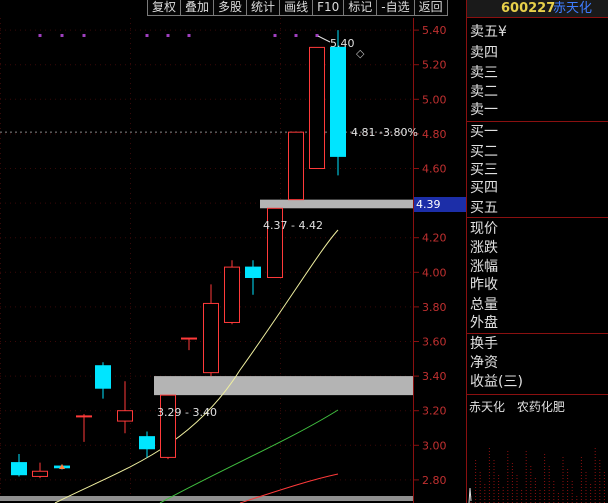 The height and width of the screenshot is (503, 608). What do you see at coordinates (487, 407) in the screenshot?
I see `sector-stock-name: 赤天化` at bounding box center [487, 407].